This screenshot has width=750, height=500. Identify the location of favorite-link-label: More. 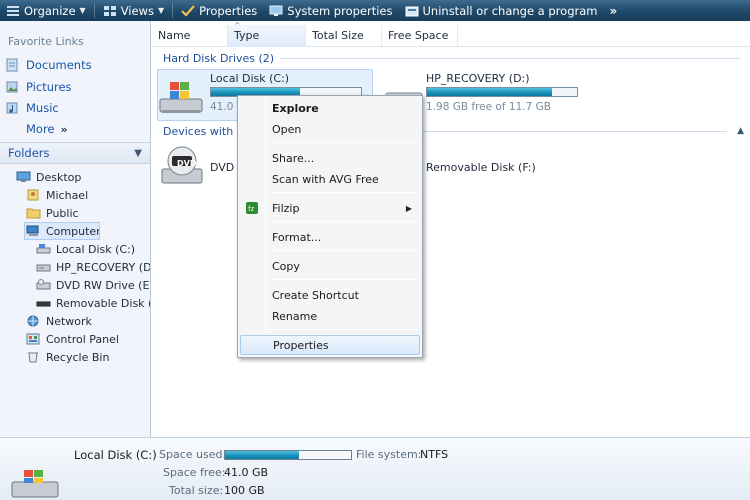
(40, 129).